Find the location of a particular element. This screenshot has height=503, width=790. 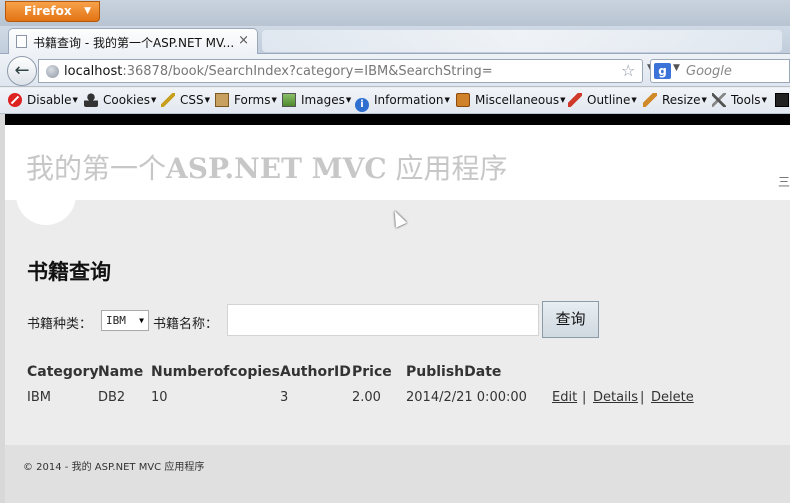

menu-edge-glyph: 三 is located at coordinates (784, 181).